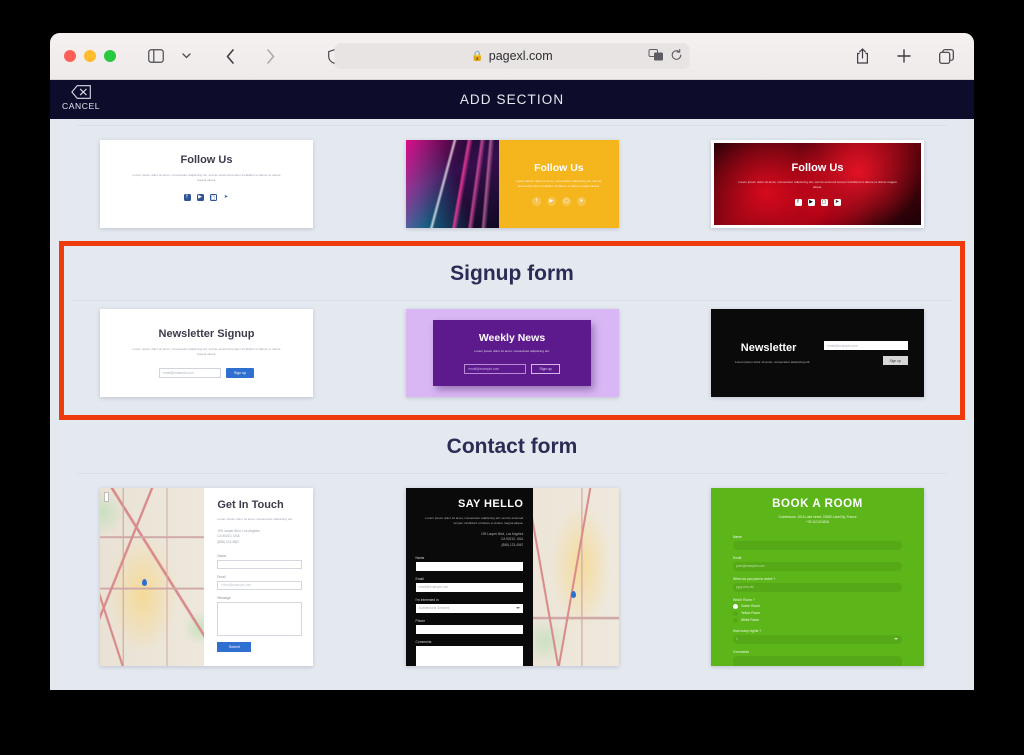 This screenshot has height=755, width=1024. What do you see at coordinates (110, 56) in the screenshot?
I see `maximize-window-button` at bounding box center [110, 56].